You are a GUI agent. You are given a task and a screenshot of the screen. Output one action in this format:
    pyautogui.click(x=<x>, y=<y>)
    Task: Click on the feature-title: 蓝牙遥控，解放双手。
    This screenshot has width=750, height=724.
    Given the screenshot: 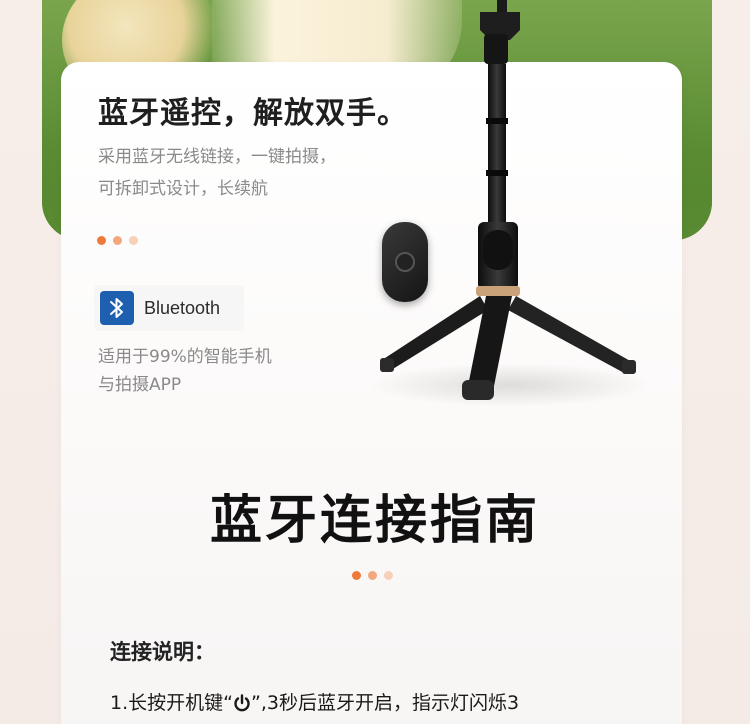 What is the action you would take?
    pyautogui.click(x=253, y=113)
    